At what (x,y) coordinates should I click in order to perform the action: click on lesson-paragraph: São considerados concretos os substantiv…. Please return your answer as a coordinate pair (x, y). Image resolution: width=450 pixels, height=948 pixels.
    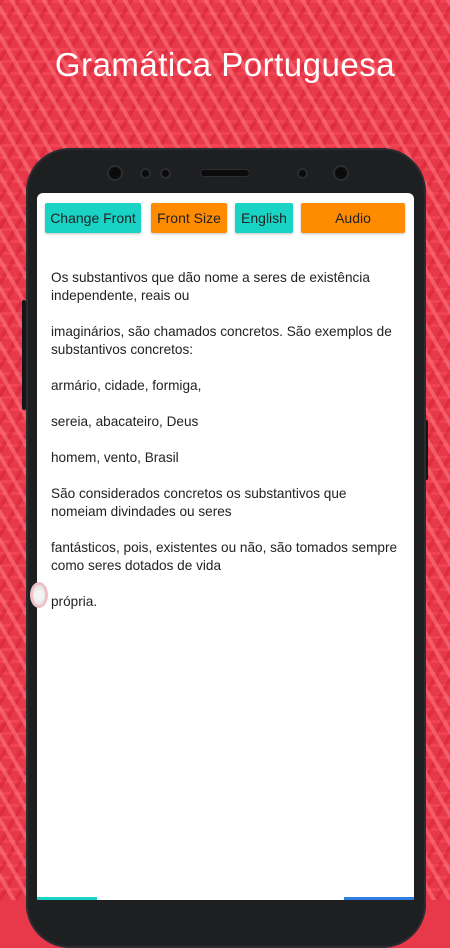
    Looking at the image, I should click on (199, 502).